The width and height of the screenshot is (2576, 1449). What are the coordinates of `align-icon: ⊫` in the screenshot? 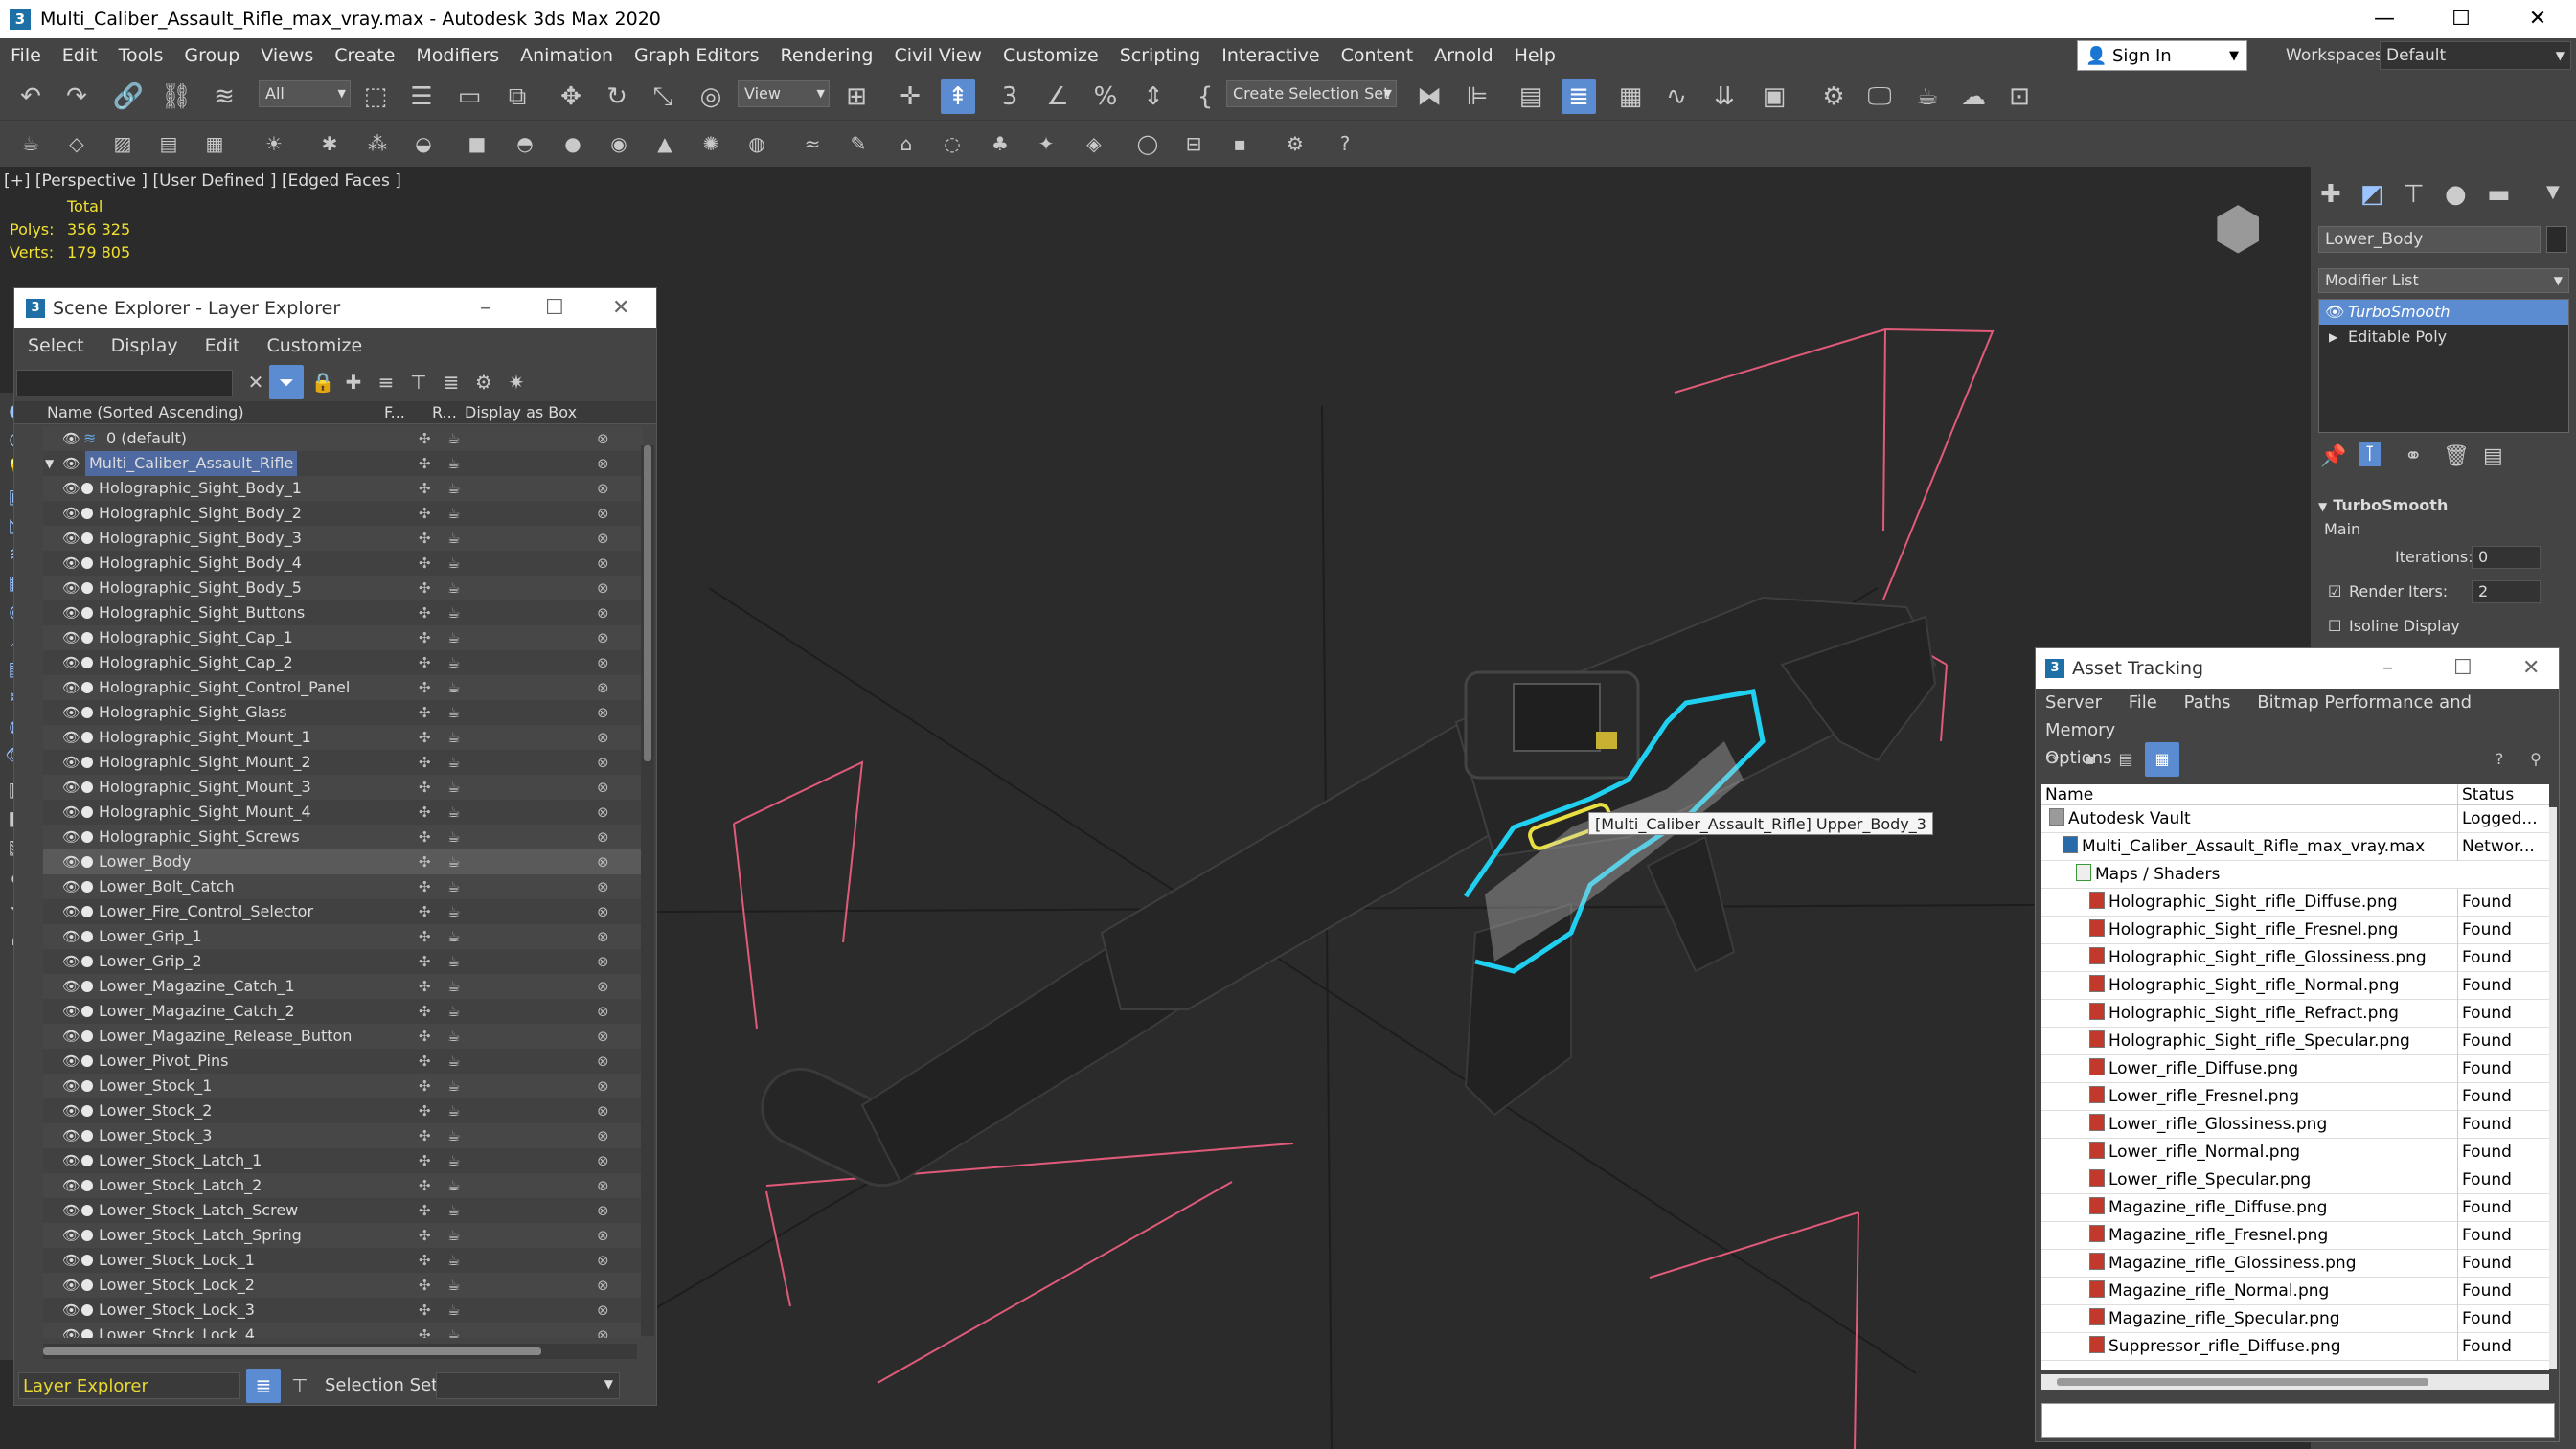 It's located at (1477, 96).